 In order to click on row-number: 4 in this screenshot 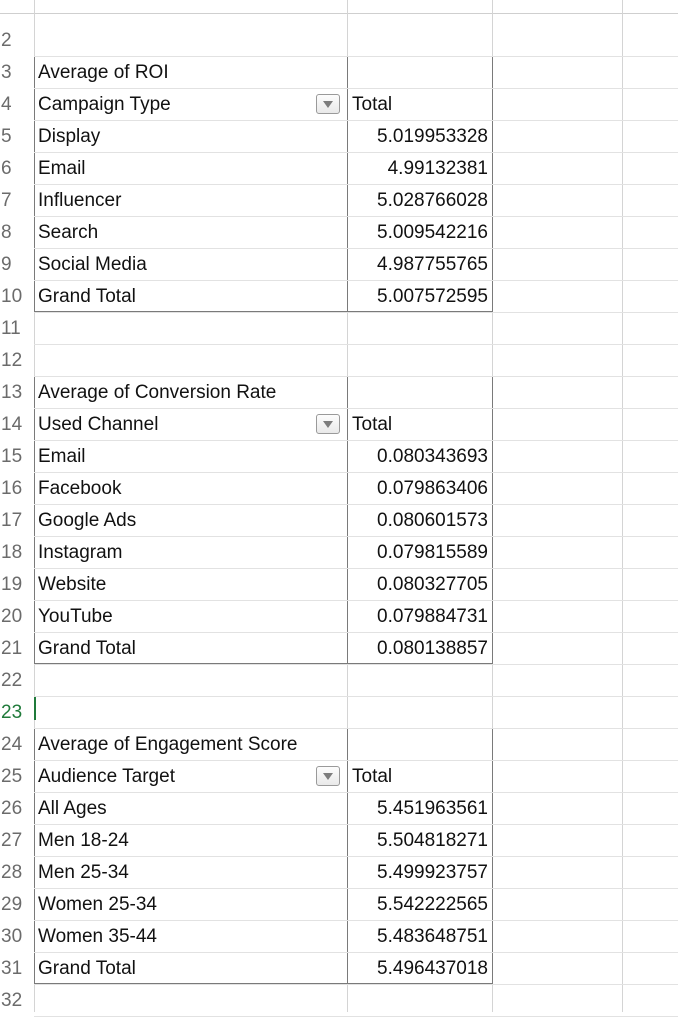, I will do `click(17, 104)`.